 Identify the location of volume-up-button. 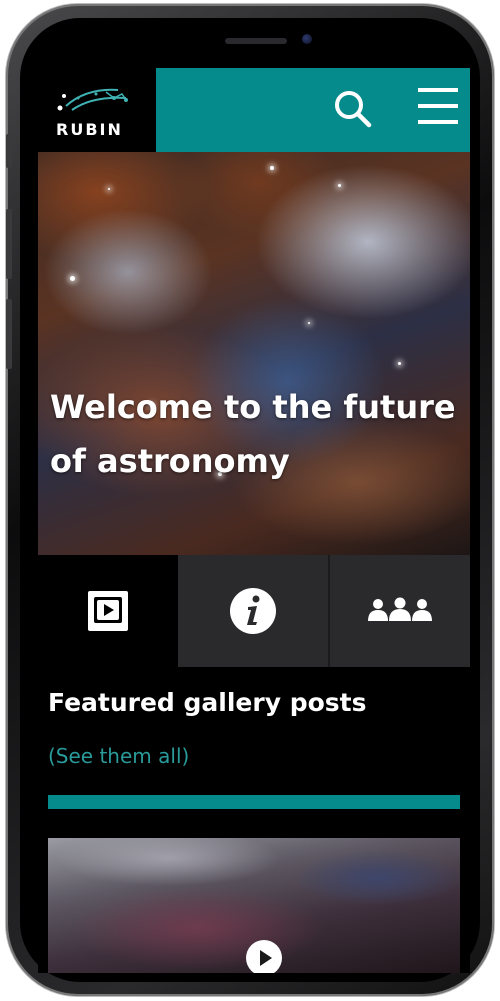
(9, 244).